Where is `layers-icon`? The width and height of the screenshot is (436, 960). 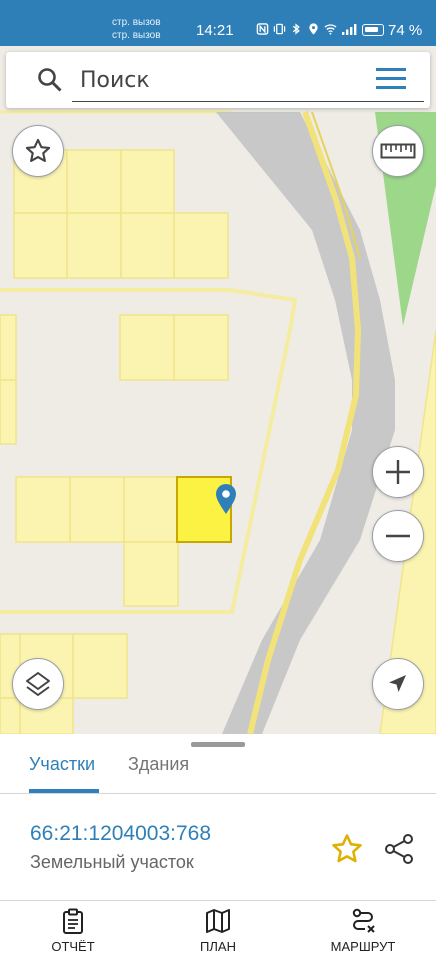 layers-icon is located at coordinates (38, 684).